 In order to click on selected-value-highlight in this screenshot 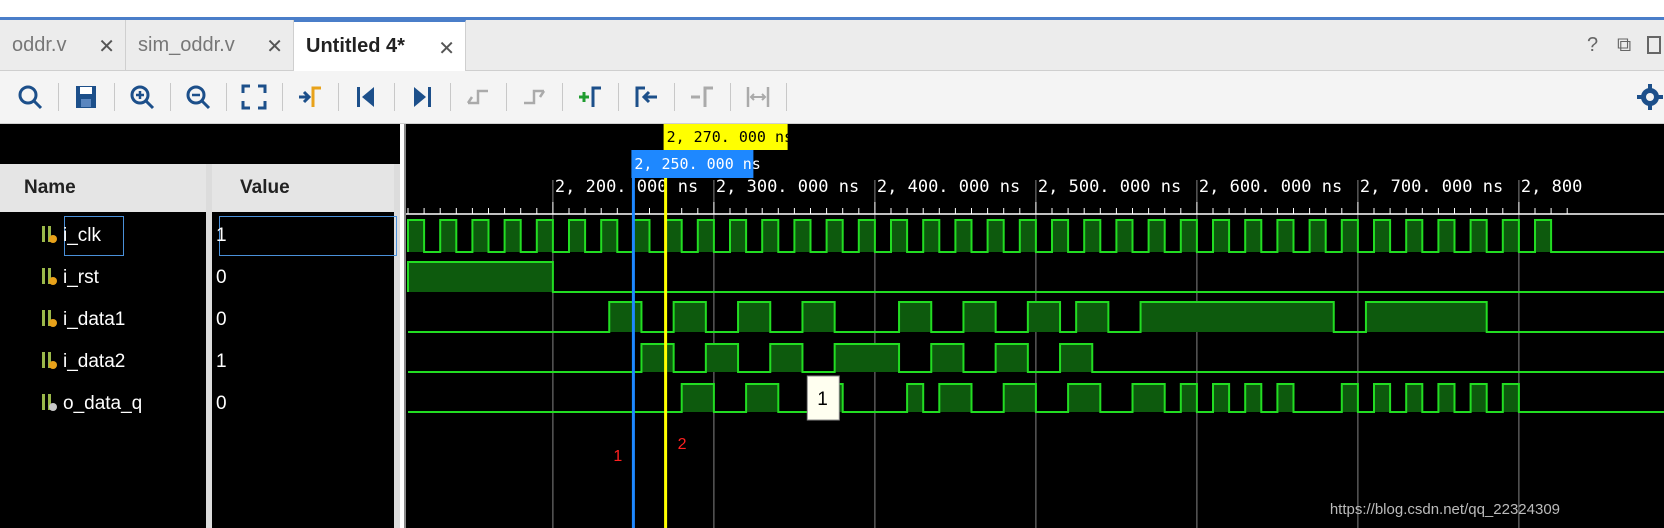, I will do `click(308, 236)`.